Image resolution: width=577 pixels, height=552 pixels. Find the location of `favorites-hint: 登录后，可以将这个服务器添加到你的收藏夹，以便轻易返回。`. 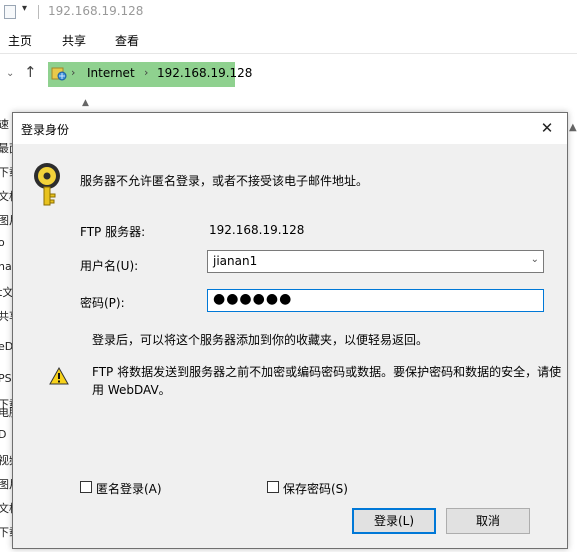

favorites-hint: 登录后，可以将这个服务器添加到你的收藏夹，以便轻易返回。 is located at coordinates (260, 340).